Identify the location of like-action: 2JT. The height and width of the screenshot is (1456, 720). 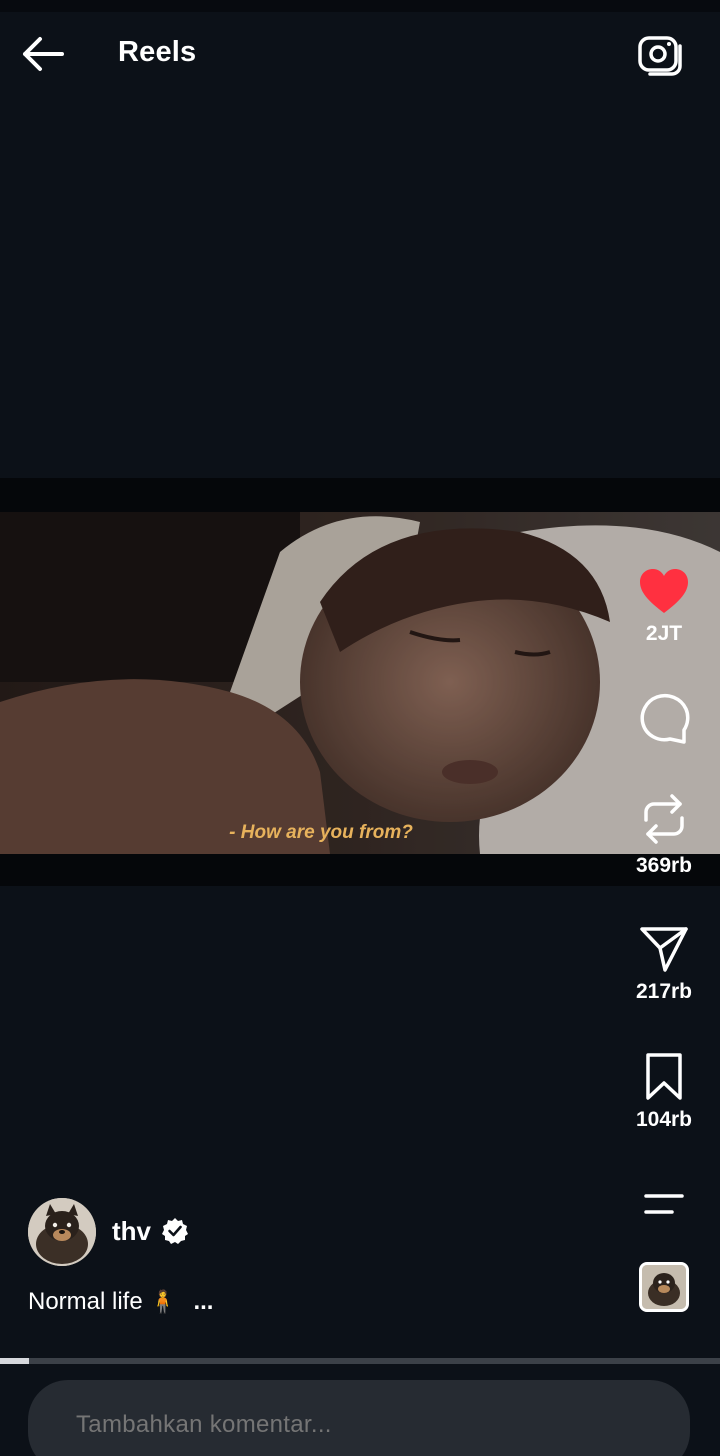
(664, 607).